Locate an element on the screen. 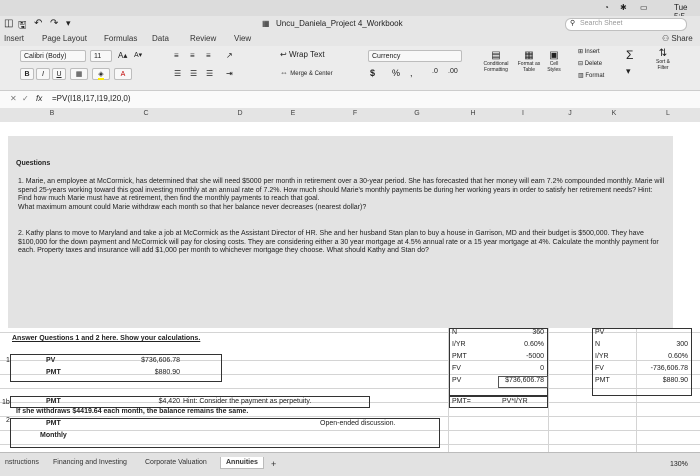  pmt-value: $880.90 is located at coordinates (155, 372).